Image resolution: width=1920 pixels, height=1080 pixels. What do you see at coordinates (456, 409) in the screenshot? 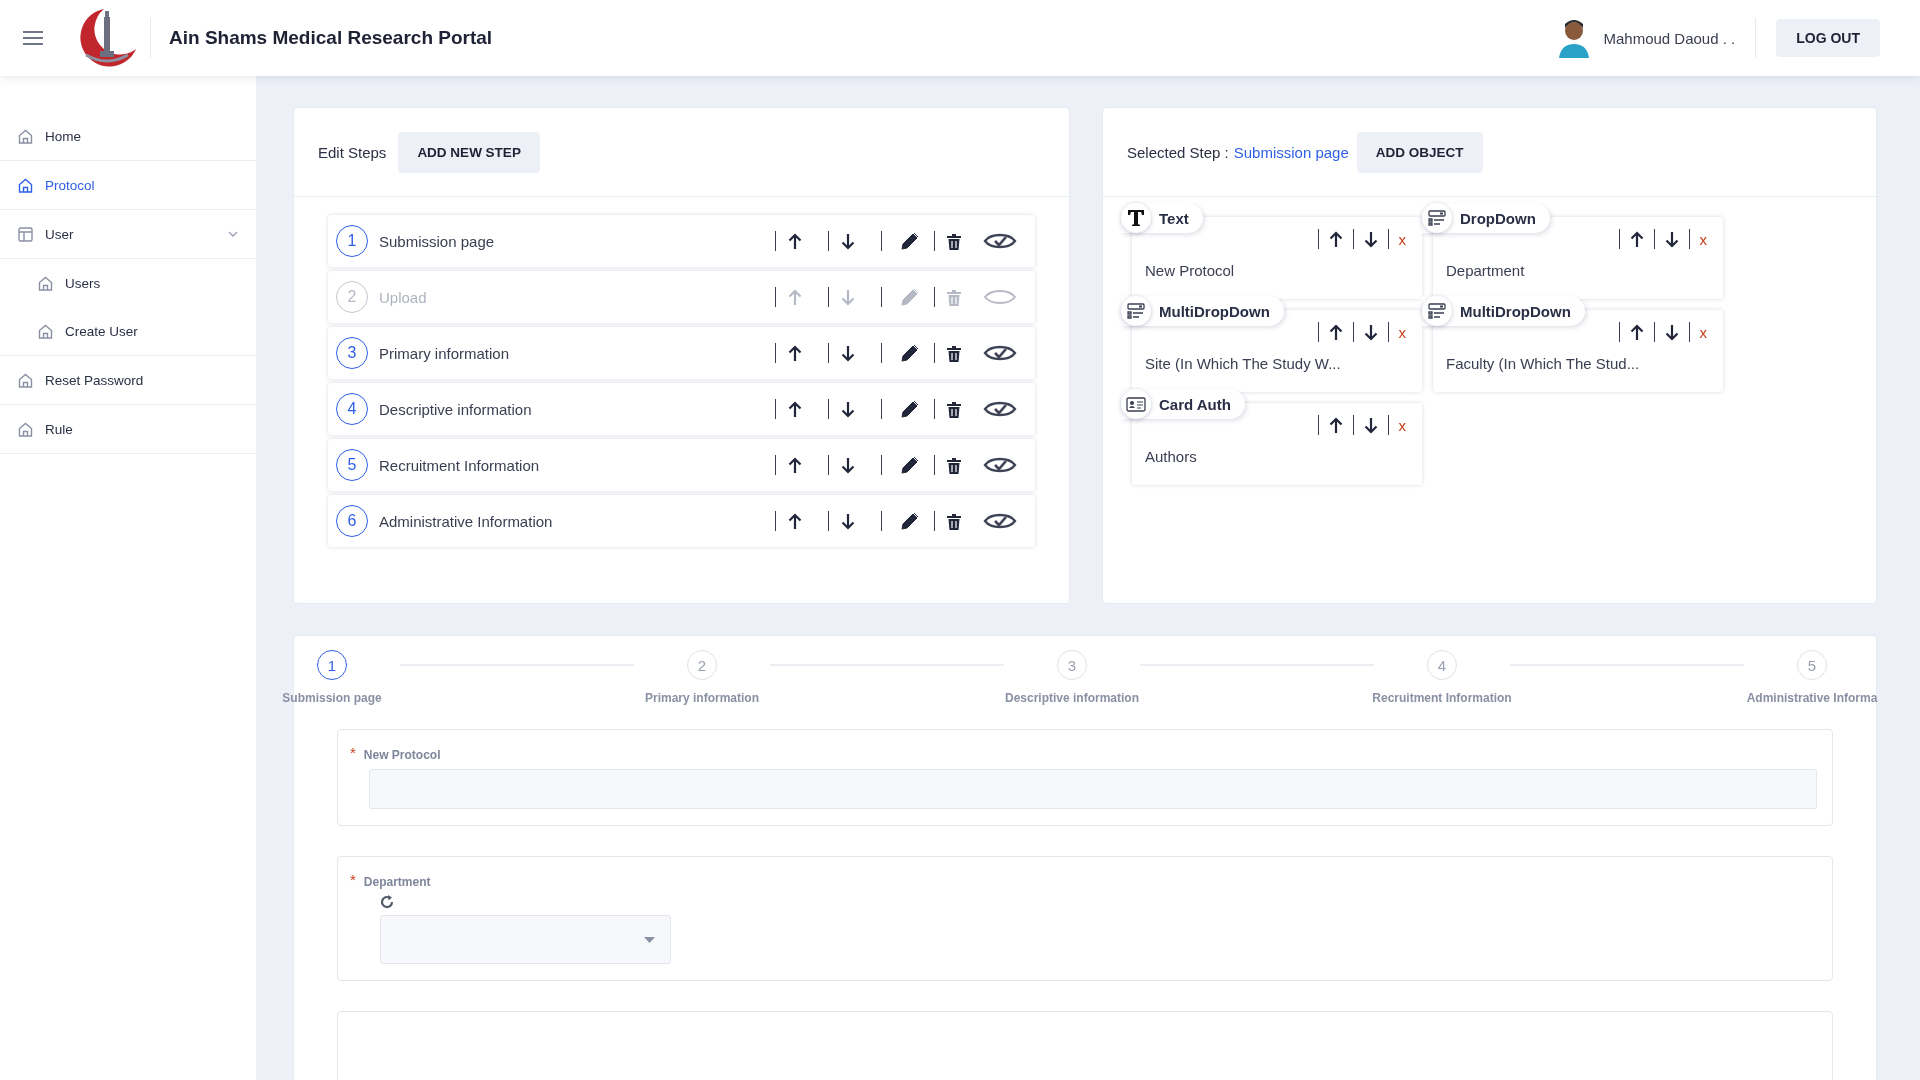
I see `step-name: Descriptive information` at bounding box center [456, 409].